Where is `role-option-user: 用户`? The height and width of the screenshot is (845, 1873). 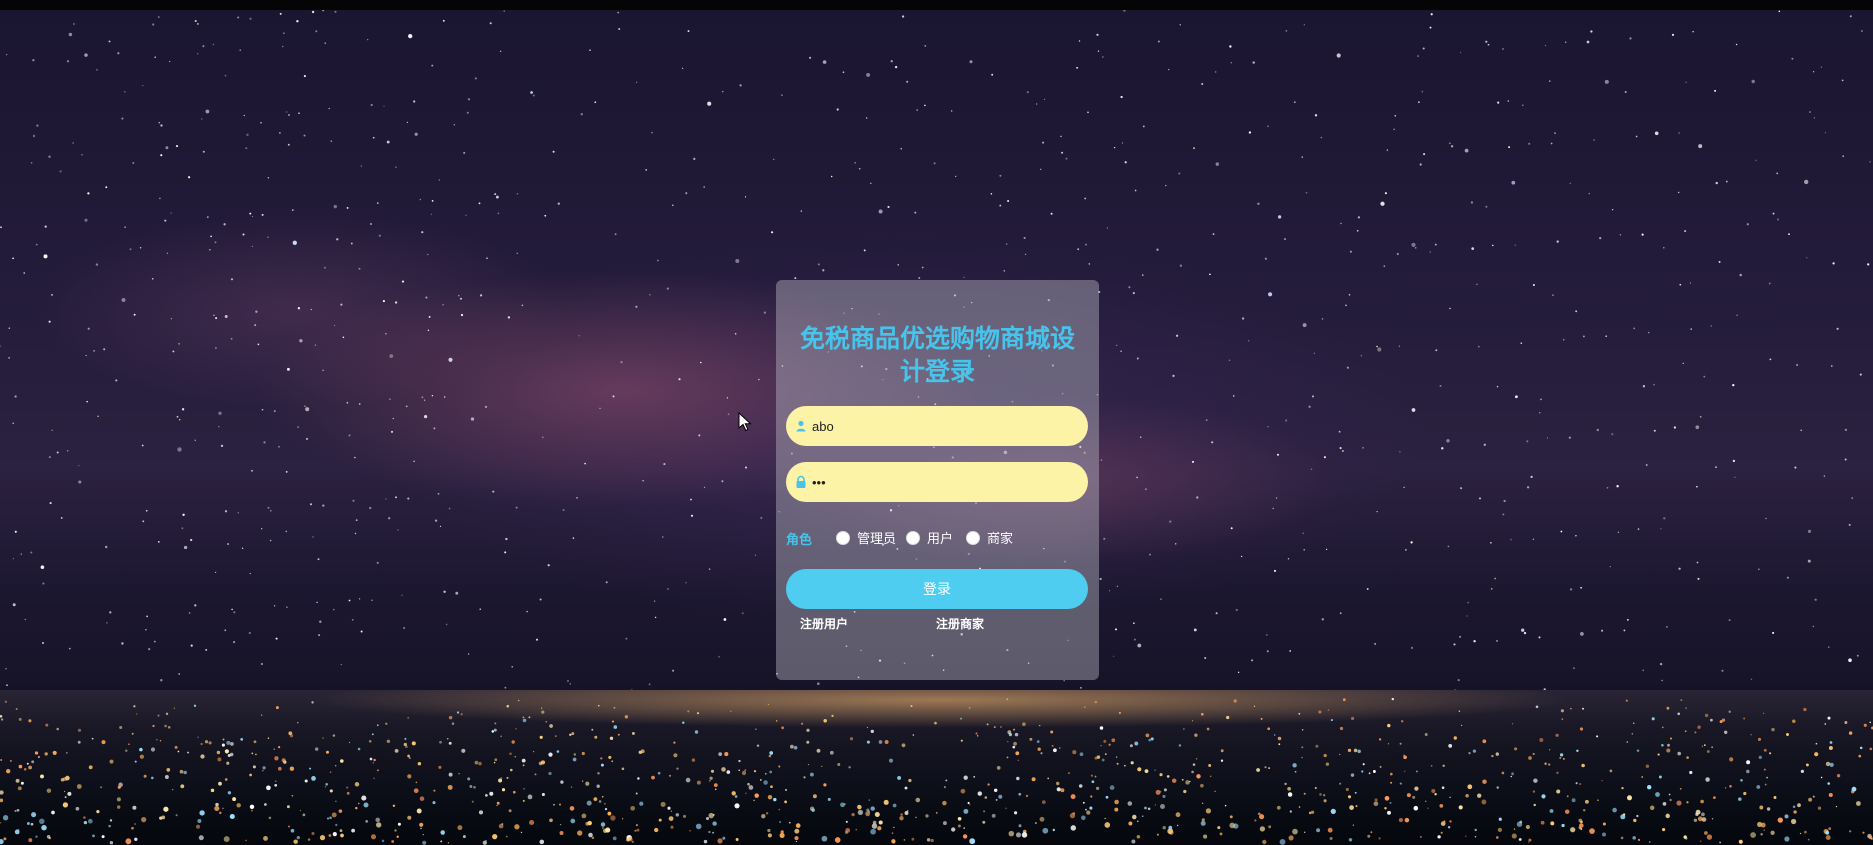
role-option-user: 用户 is located at coordinates (929, 537).